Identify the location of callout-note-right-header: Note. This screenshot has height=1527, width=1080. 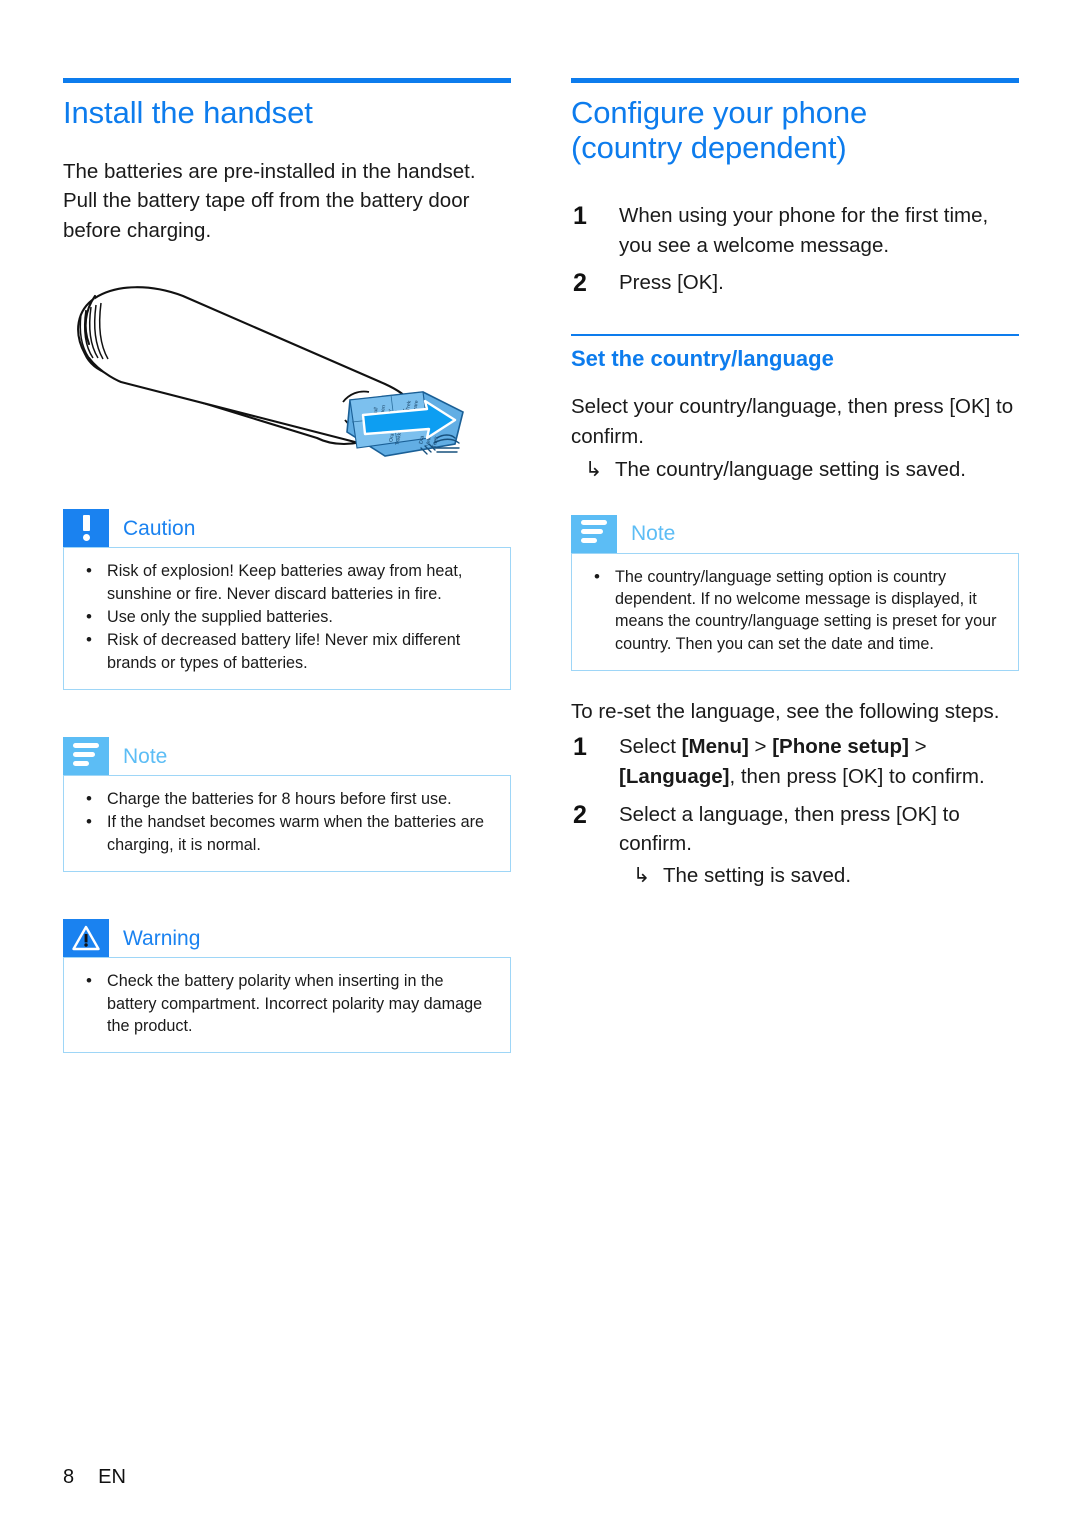
(795, 533).